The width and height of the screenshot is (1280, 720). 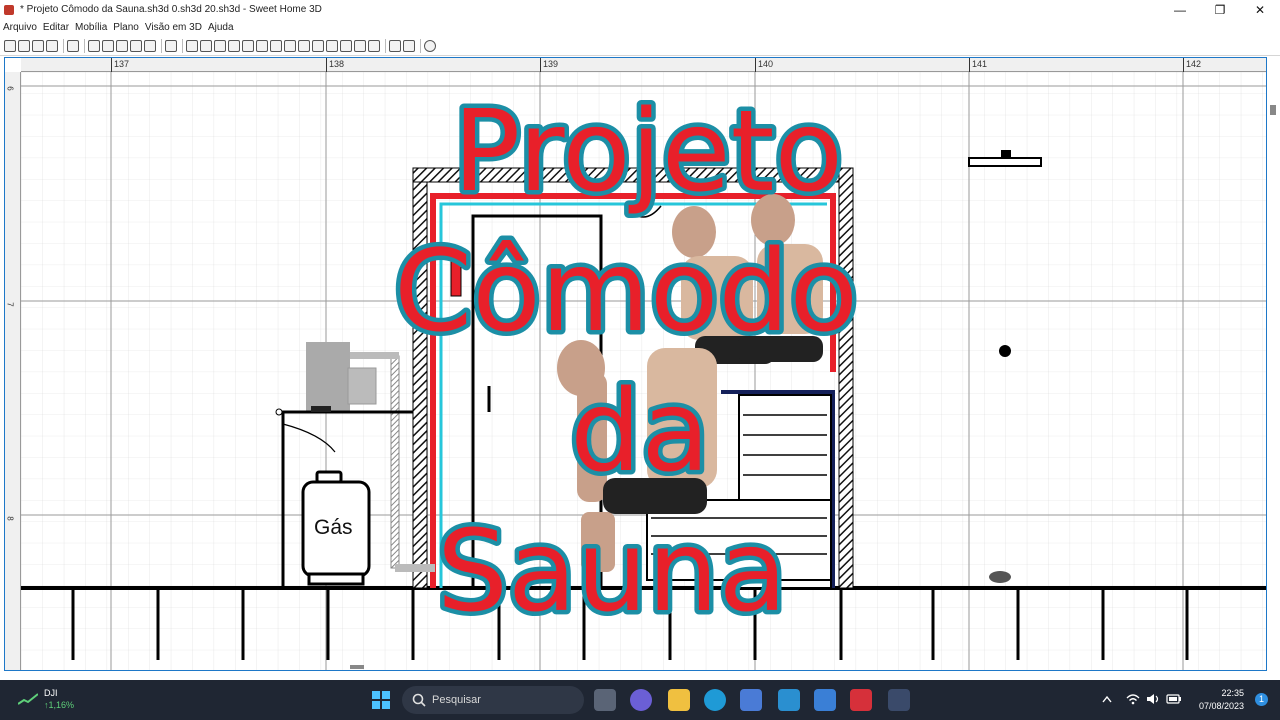 I want to click on teams-icon, so click(x=641, y=700).